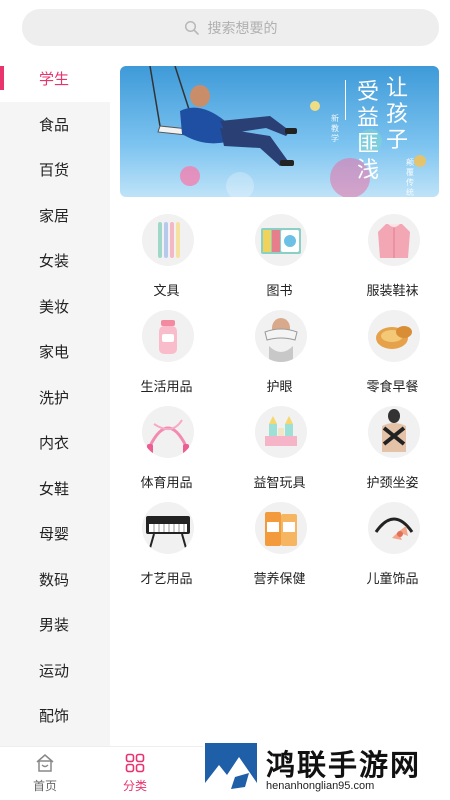 The width and height of the screenshot is (450, 800). I want to click on category-label: 生活用品, so click(166, 386).